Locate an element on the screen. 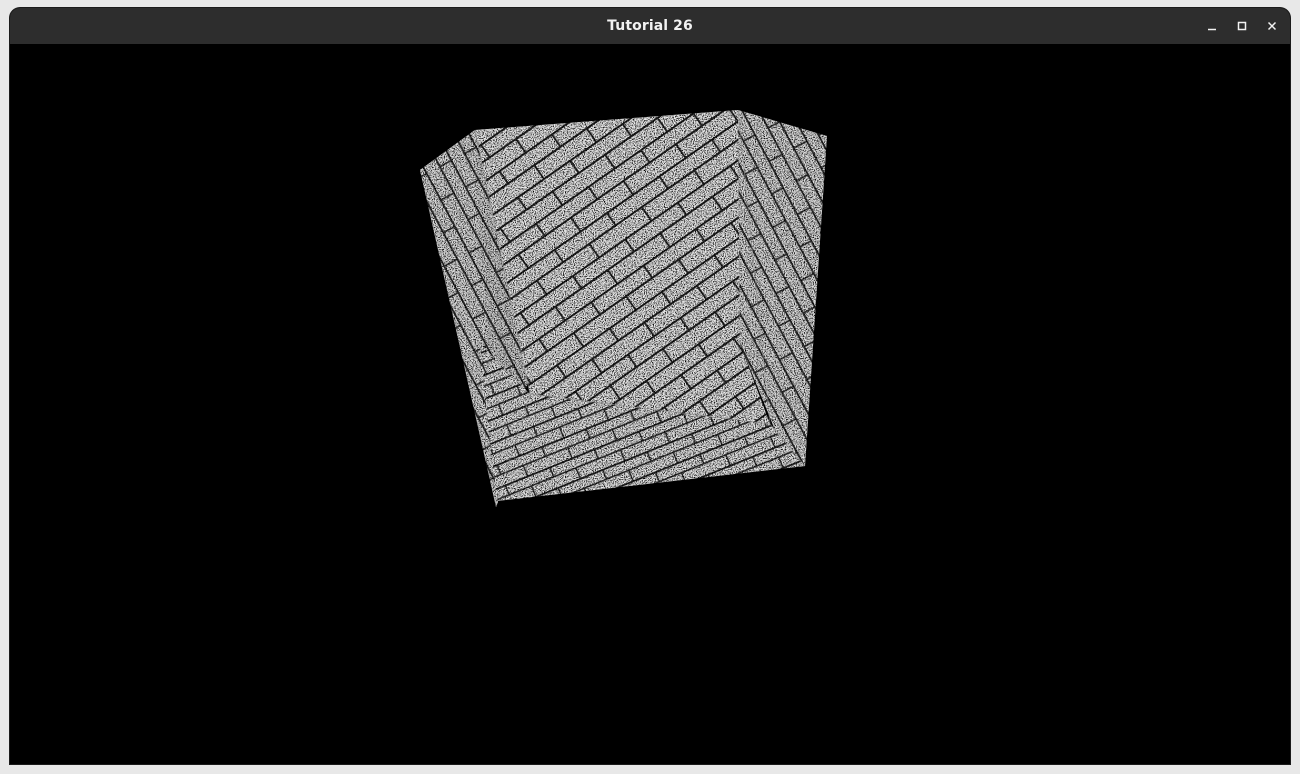 This screenshot has height=774, width=1300. window-title: Tutorial 26 is located at coordinates (650, 26).